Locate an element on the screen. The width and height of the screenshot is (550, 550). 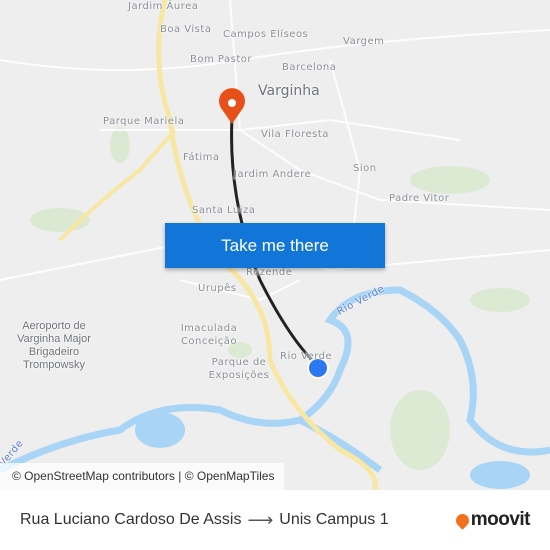
moovit-logo: moovit is located at coordinates (492, 520).